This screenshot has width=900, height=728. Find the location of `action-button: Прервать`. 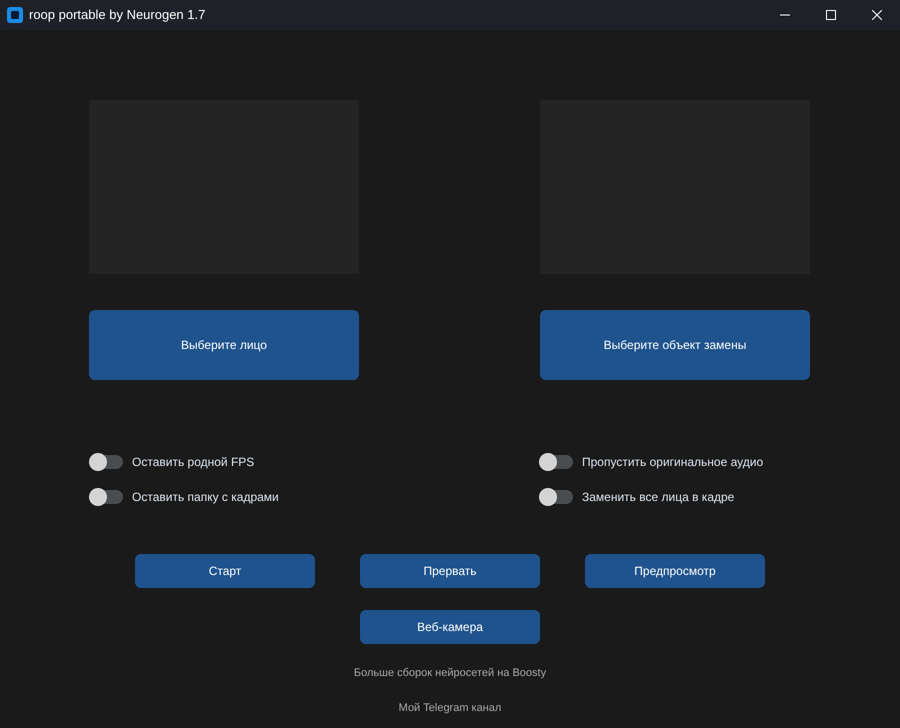

action-button: Прервать is located at coordinates (450, 571).